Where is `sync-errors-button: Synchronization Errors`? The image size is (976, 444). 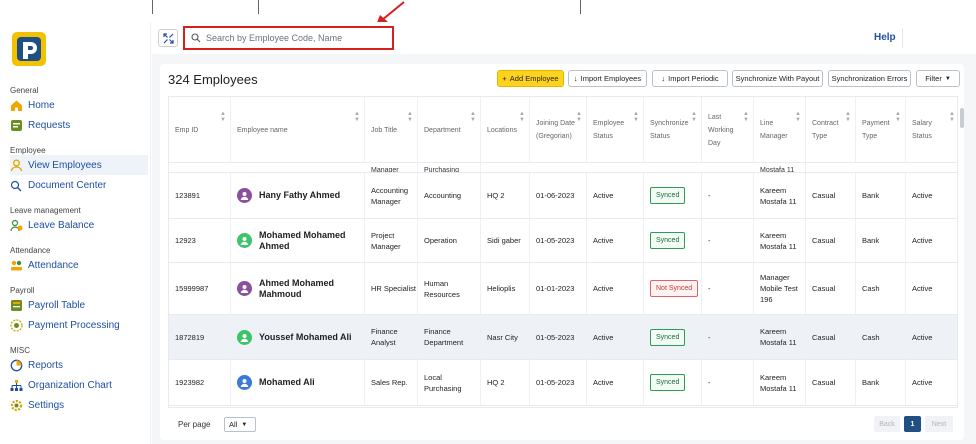
sync-errors-button: Synchronization Errors is located at coordinates (869, 78).